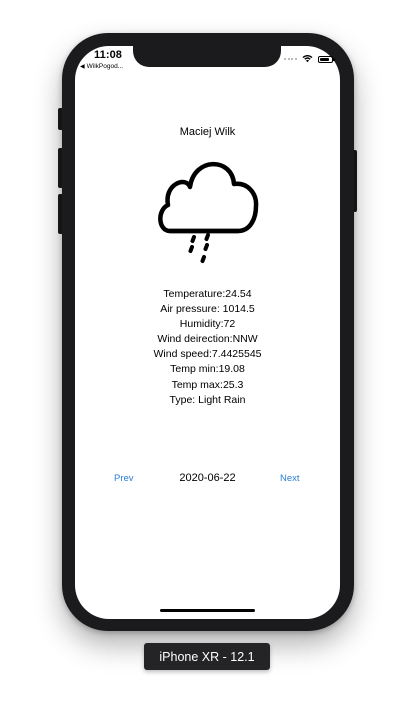 The height and width of the screenshot is (712, 415). What do you see at coordinates (207, 324) in the screenshot?
I see `humidity-text: Humidity:72` at bounding box center [207, 324].